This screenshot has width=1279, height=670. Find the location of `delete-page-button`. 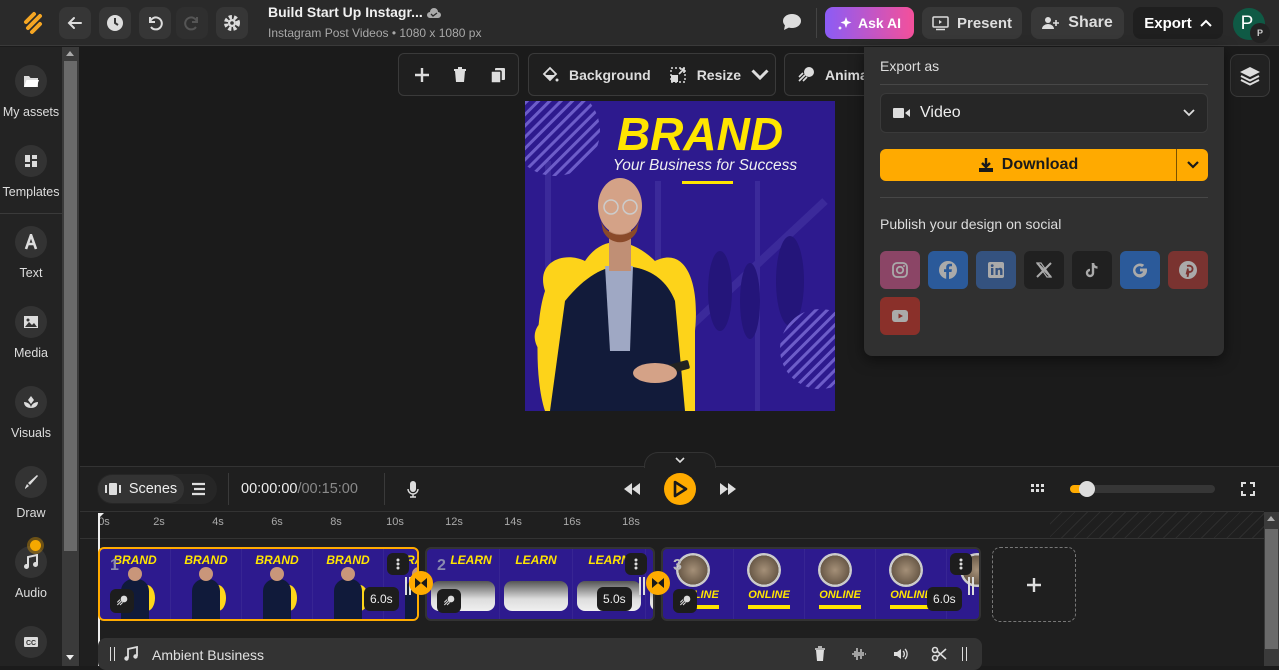

delete-page-button is located at coordinates (460, 75).